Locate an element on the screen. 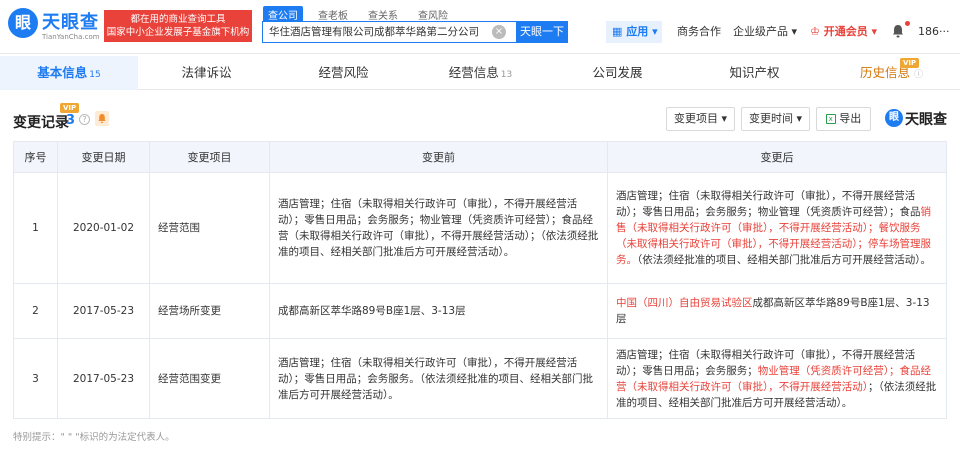  tab-count: 13 is located at coordinates (506, 75).